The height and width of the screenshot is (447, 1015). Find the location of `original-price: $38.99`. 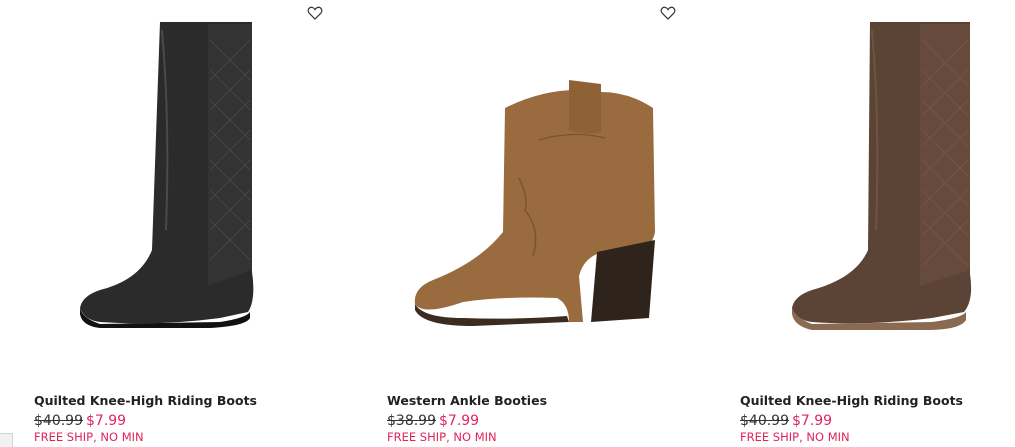

original-price: $38.99 is located at coordinates (411, 421).